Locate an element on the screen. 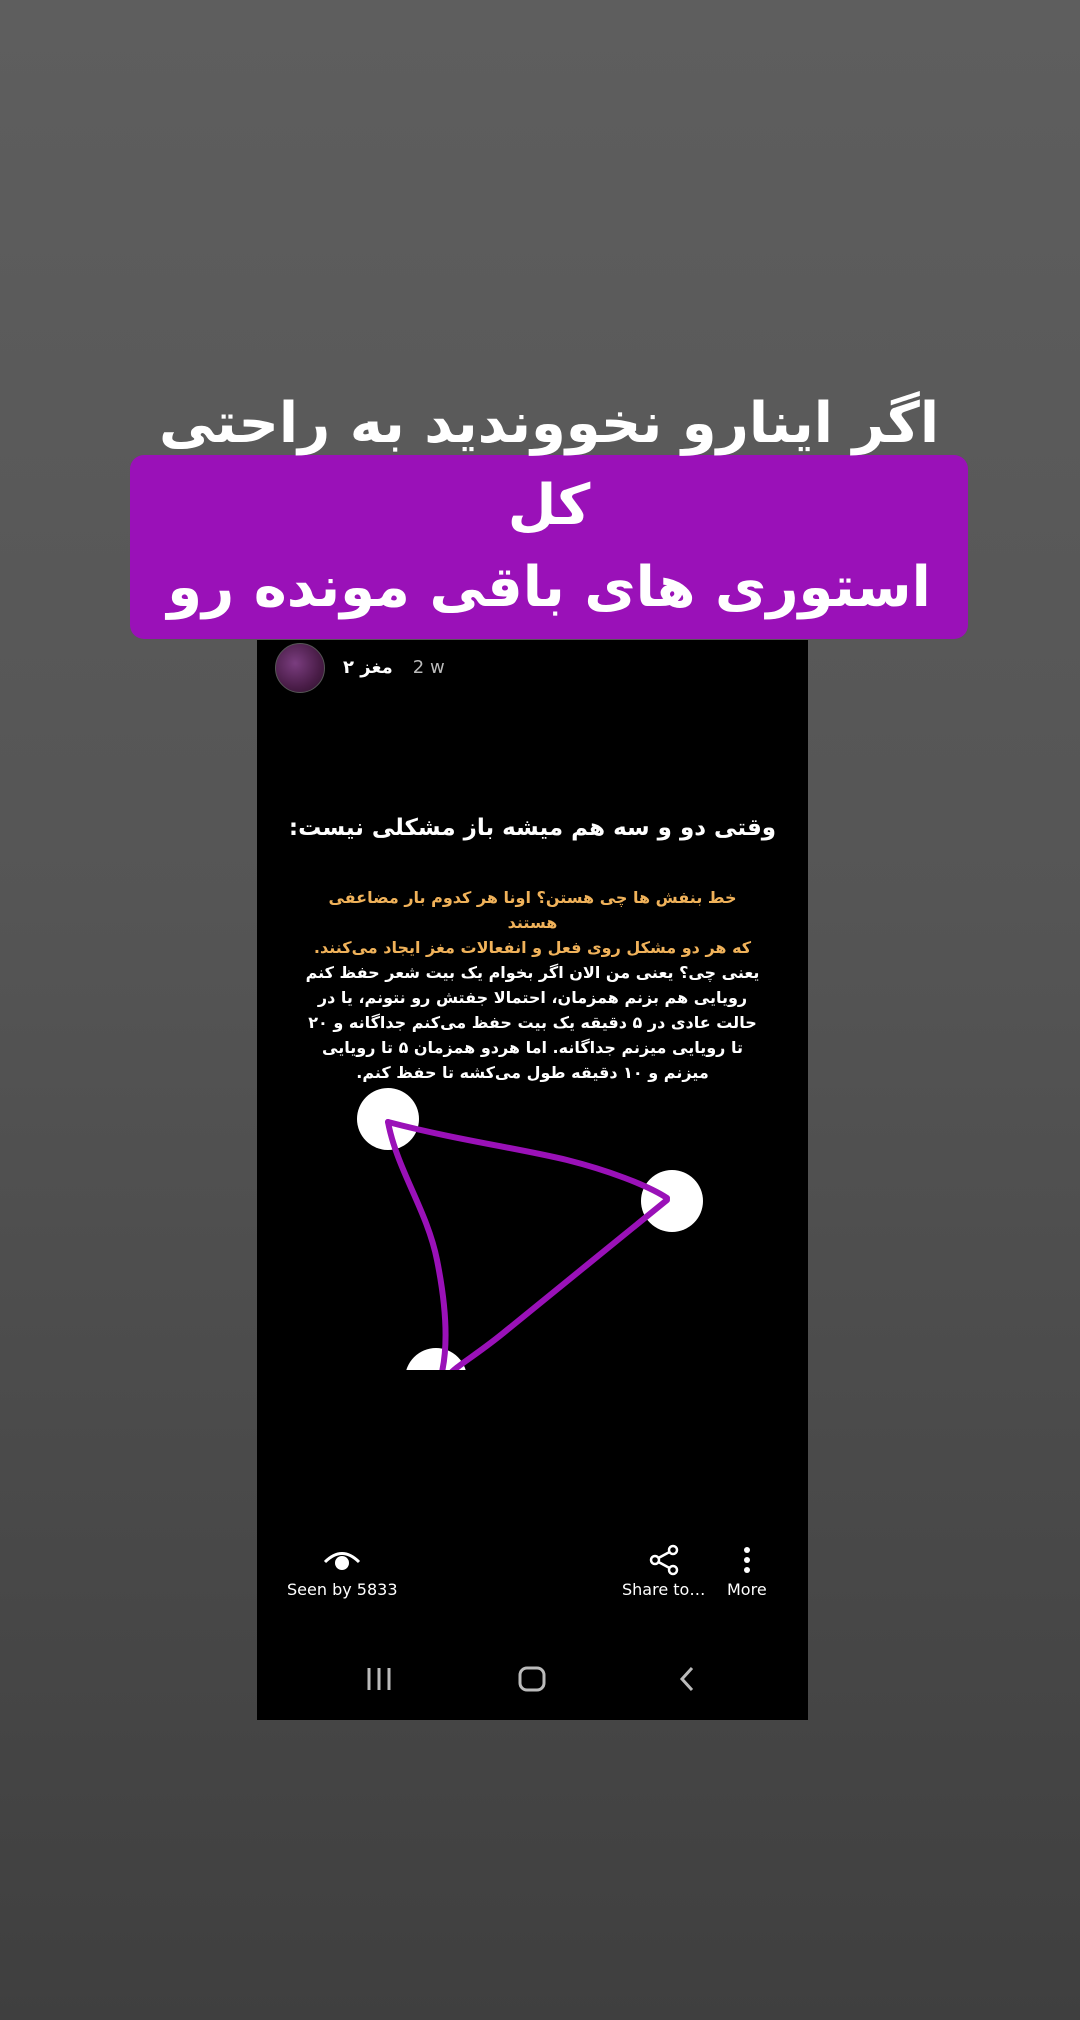 The image size is (1080, 2020). node-right is located at coordinates (672, 1201).